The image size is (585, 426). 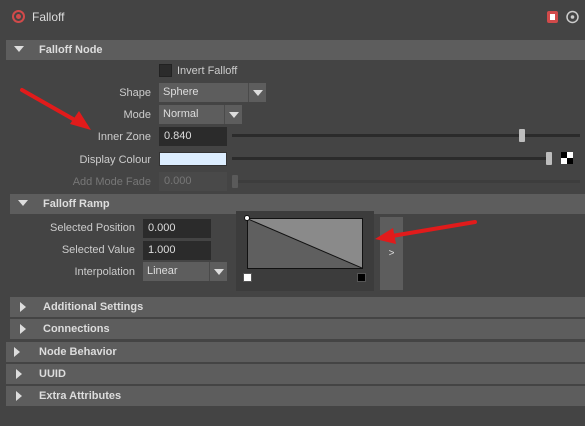 What do you see at coordinates (78, 352) in the screenshot?
I see `section-label: Node Behavior` at bounding box center [78, 352].